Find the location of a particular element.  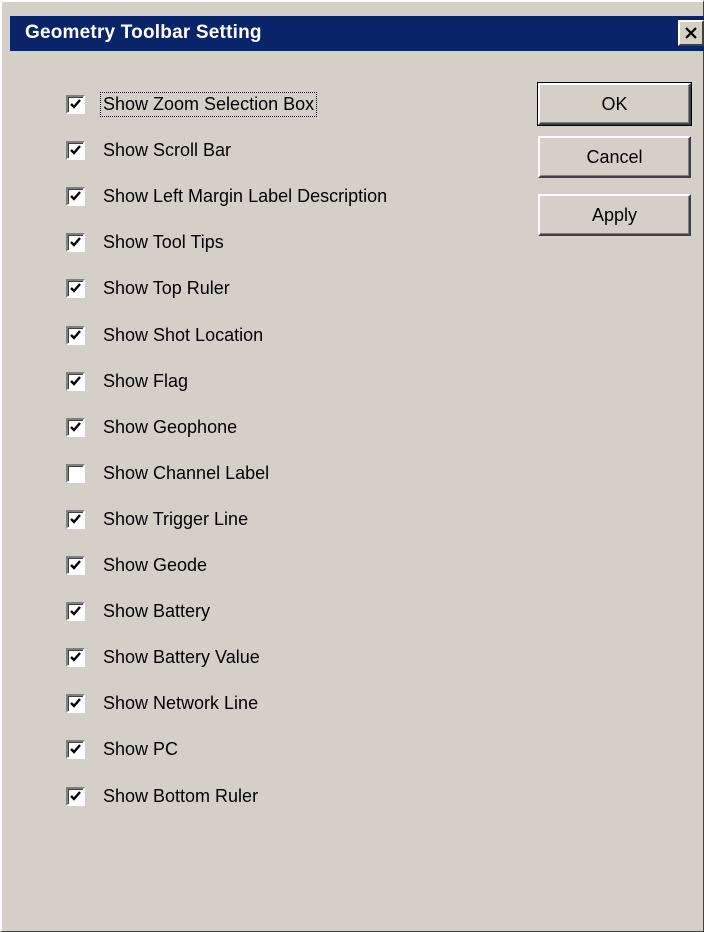

option-row: Show Geophone is located at coordinates (152, 427).